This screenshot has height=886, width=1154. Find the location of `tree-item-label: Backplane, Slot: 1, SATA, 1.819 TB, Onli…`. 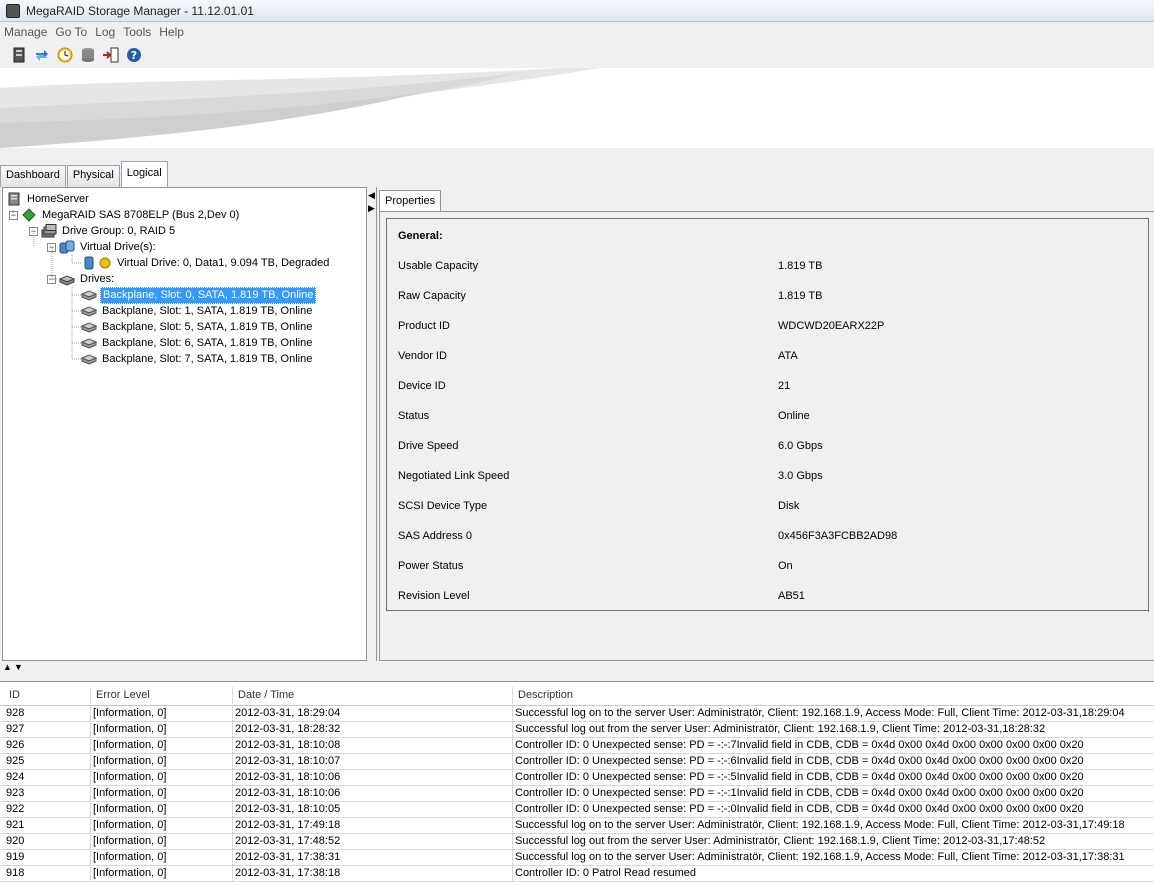

tree-item-label: Backplane, Slot: 1, SATA, 1.819 TB, Onli… is located at coordinates (207, 310).